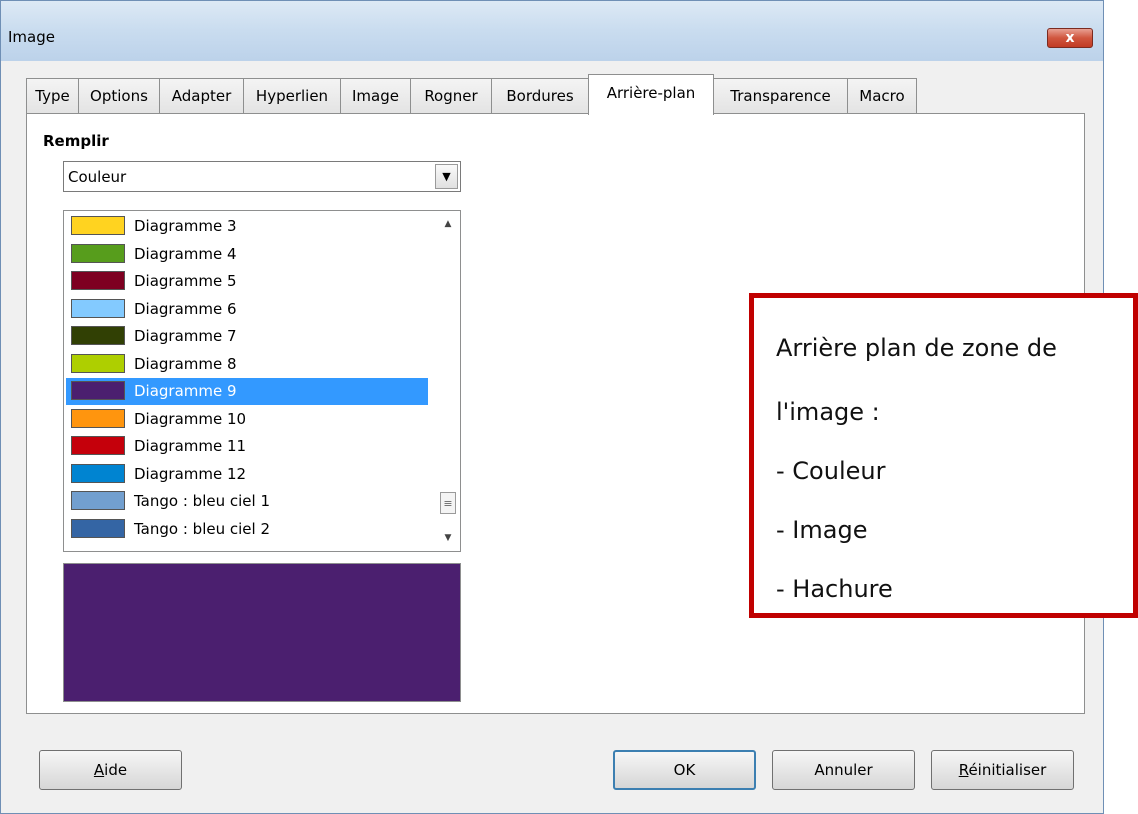  Describe the element at coordinates (247, 281) in the screenshot. I see `color-list-item: Diagramme 5` at that location.